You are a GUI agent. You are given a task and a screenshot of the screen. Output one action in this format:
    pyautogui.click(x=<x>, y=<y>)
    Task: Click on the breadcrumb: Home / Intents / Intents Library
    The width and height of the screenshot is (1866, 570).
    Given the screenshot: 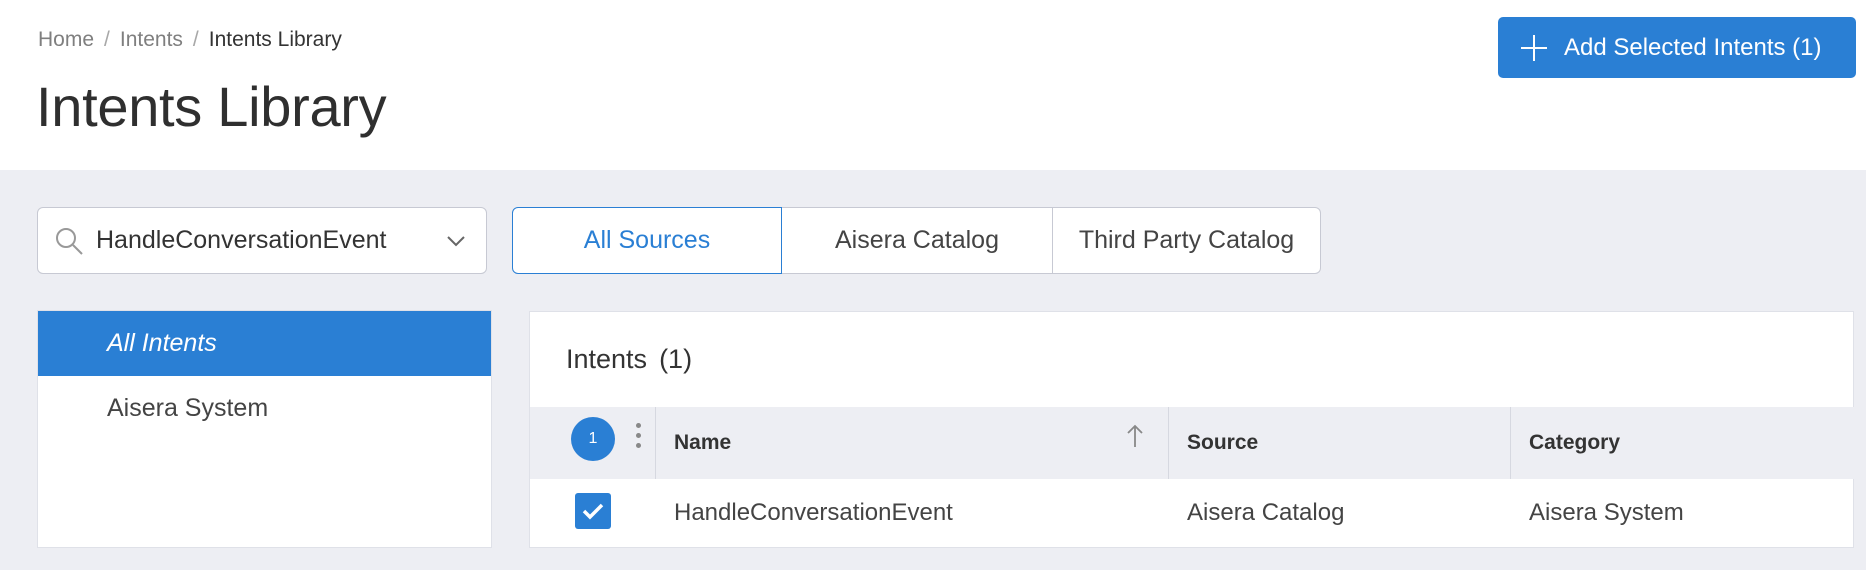 What is the action you would take?
    pyautogui.click(x=190, y=40)
    